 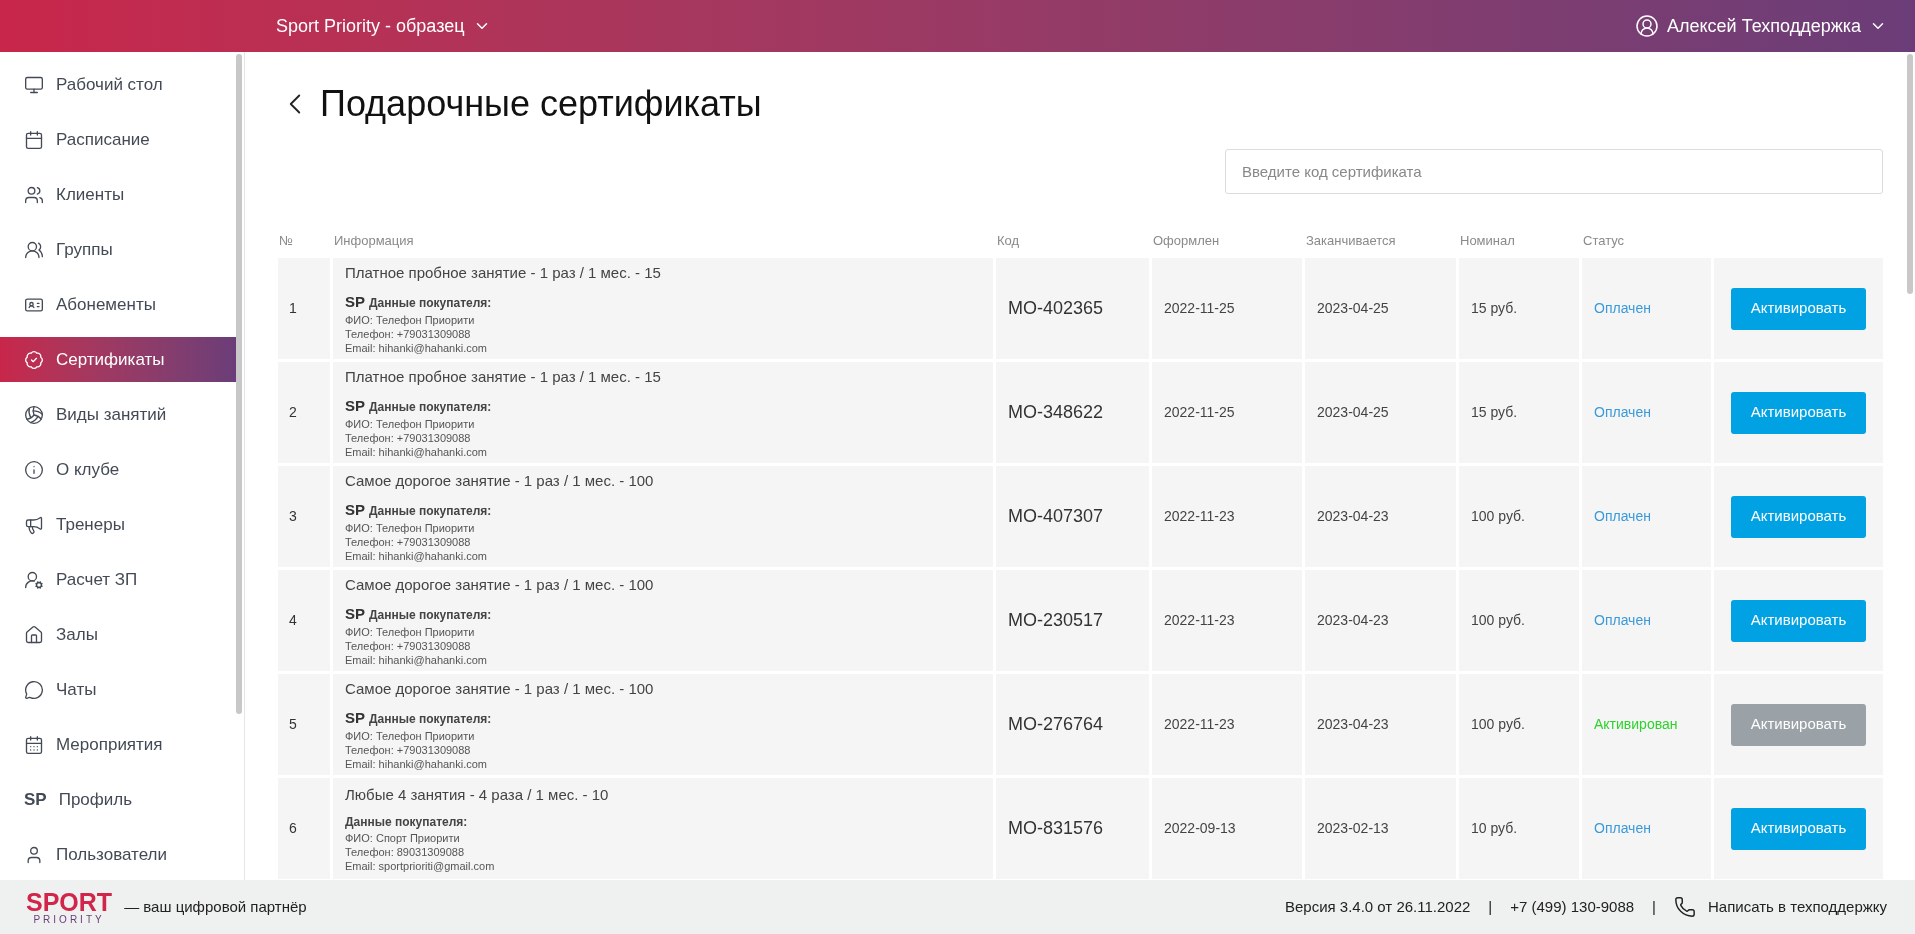 What do you see at coordinates (118, 304) in the screenshot?
I see `sidebar-item: Абонементы` at bounding box center [118, 304].